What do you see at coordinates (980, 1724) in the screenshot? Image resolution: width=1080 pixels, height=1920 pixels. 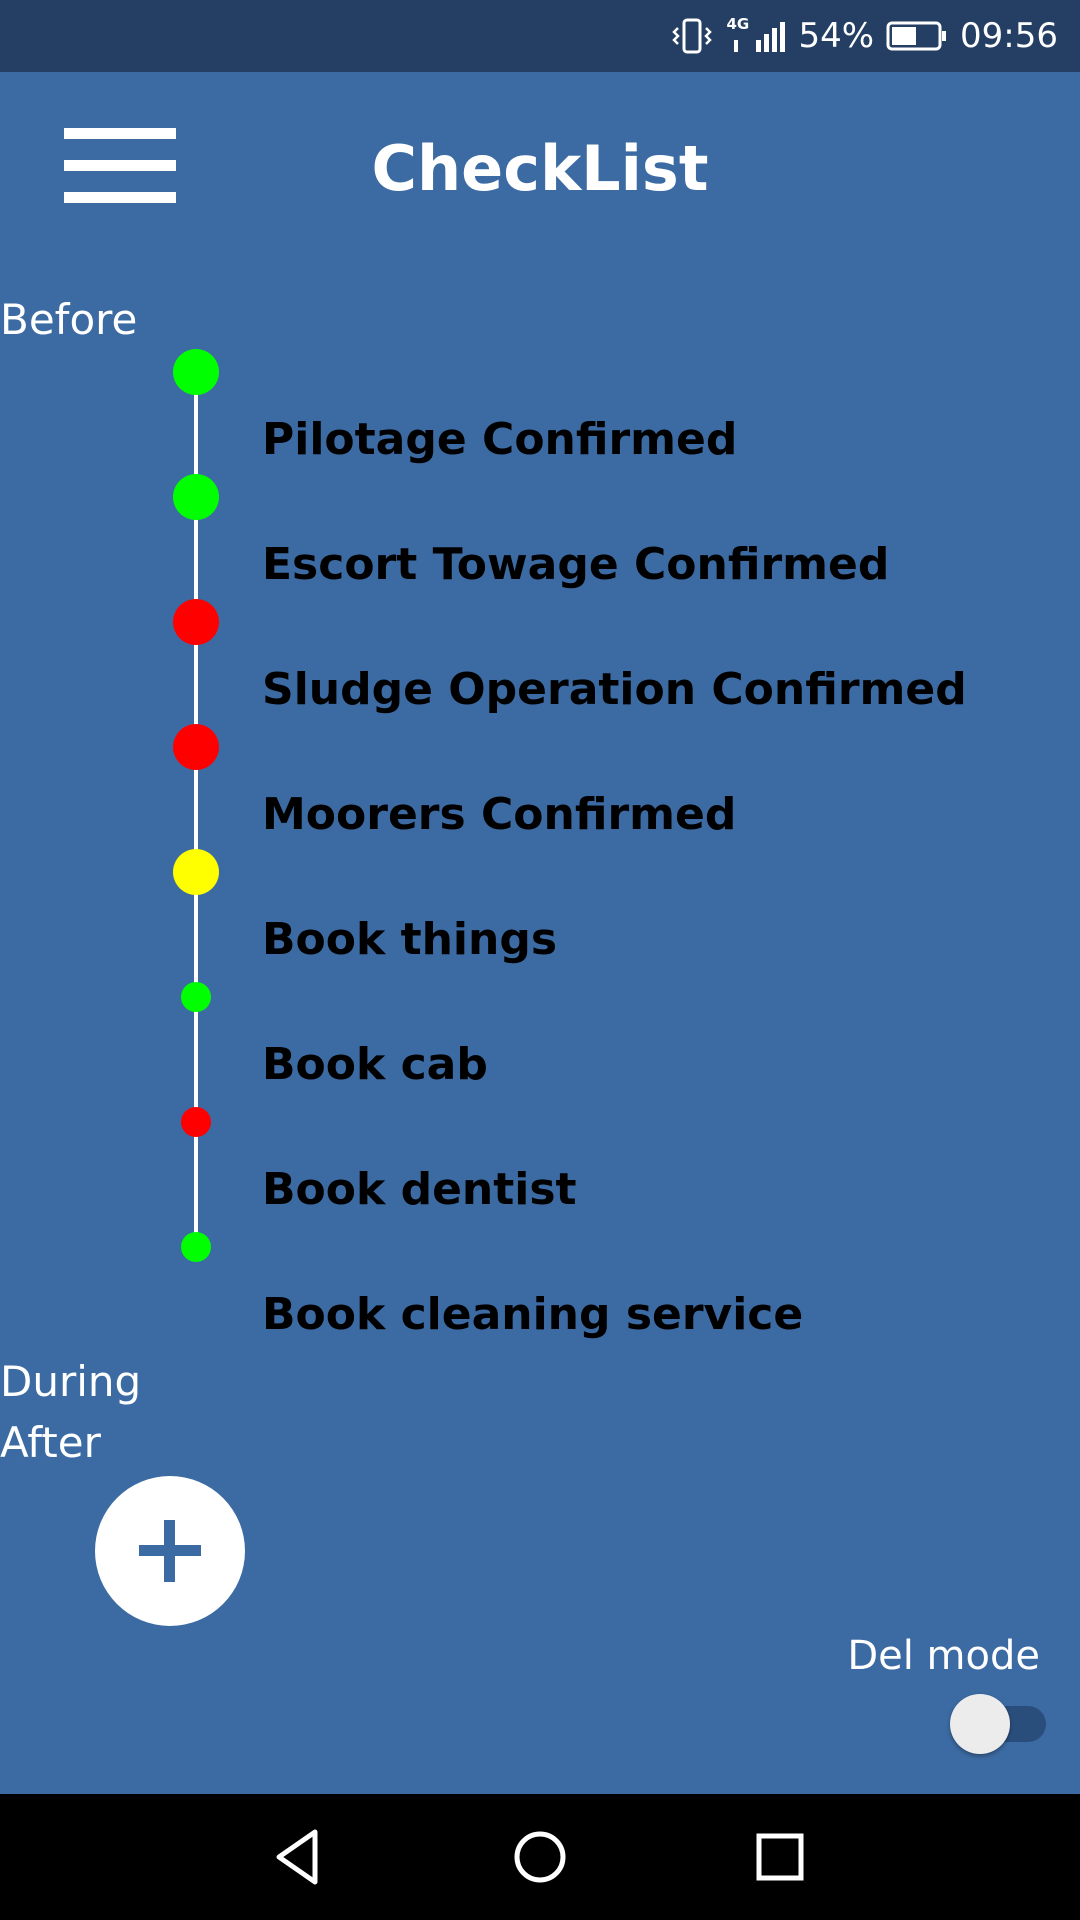 I see `toggle-knob` at bounding box center [980, 1724].